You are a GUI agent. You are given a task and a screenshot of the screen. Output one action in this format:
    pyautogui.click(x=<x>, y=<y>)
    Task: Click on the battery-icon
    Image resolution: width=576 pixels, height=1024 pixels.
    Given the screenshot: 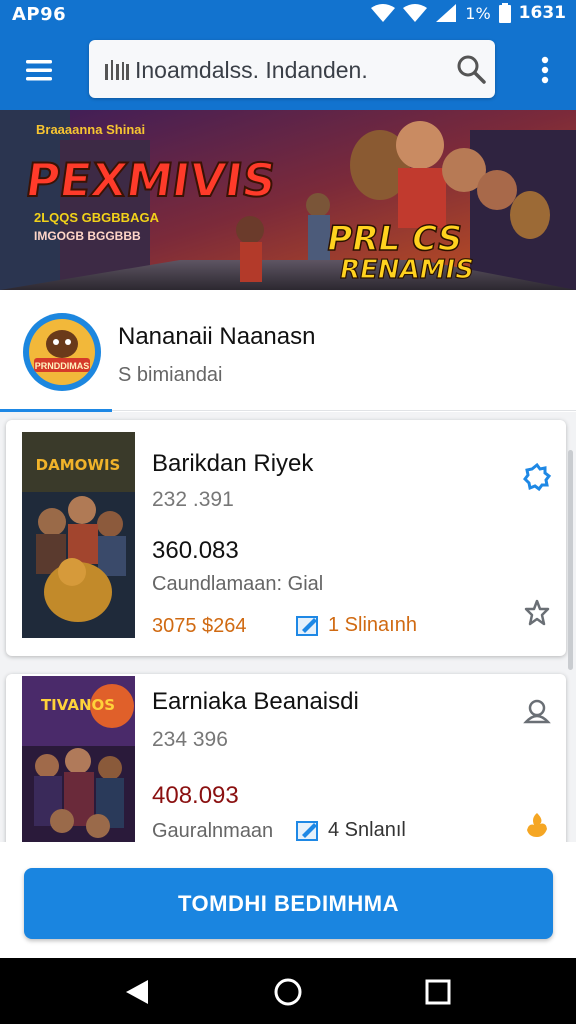 What is the action you would take?
    pyautogui.click(x=504, y=13)
    